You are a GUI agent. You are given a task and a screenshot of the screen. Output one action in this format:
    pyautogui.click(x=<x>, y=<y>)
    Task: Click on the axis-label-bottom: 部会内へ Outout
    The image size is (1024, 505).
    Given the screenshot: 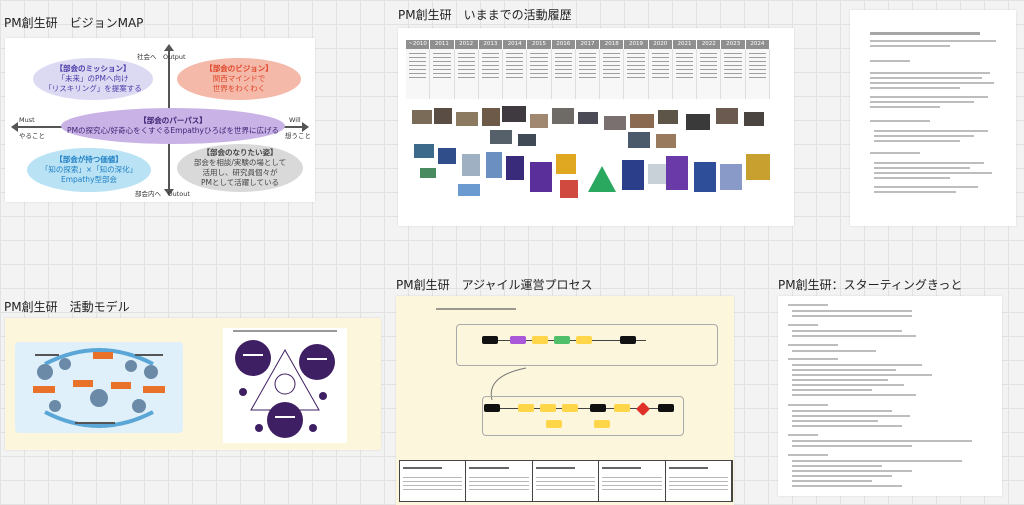 What is the action you would take?
    pyautogui.click(x=162, y=194)
    